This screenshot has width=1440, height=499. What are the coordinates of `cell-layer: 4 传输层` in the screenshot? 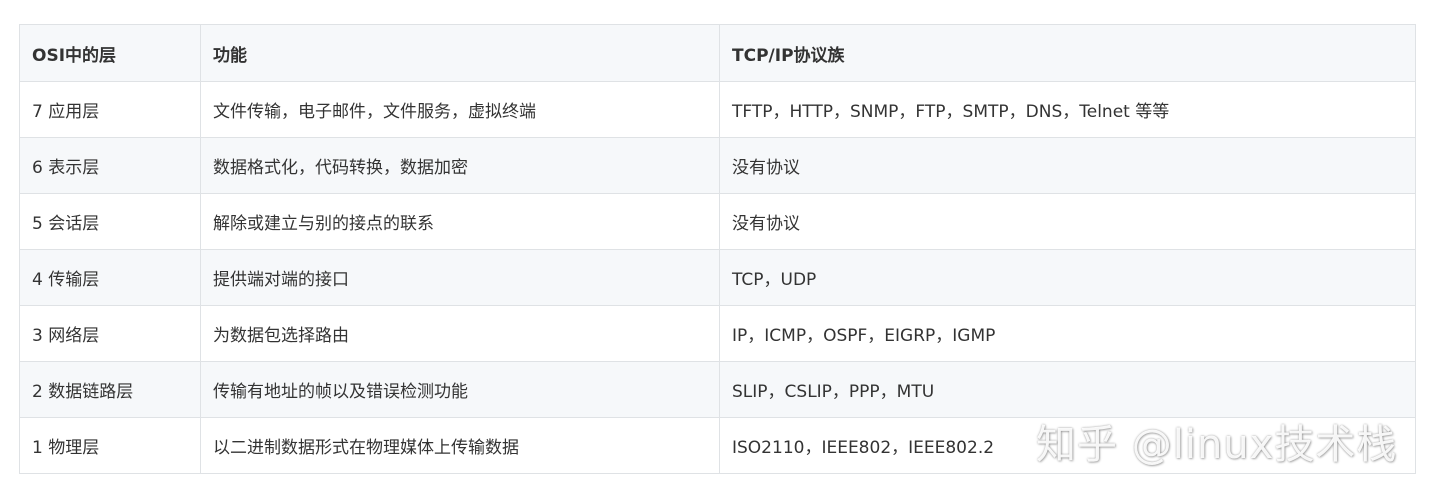 It's located at (110, 277).